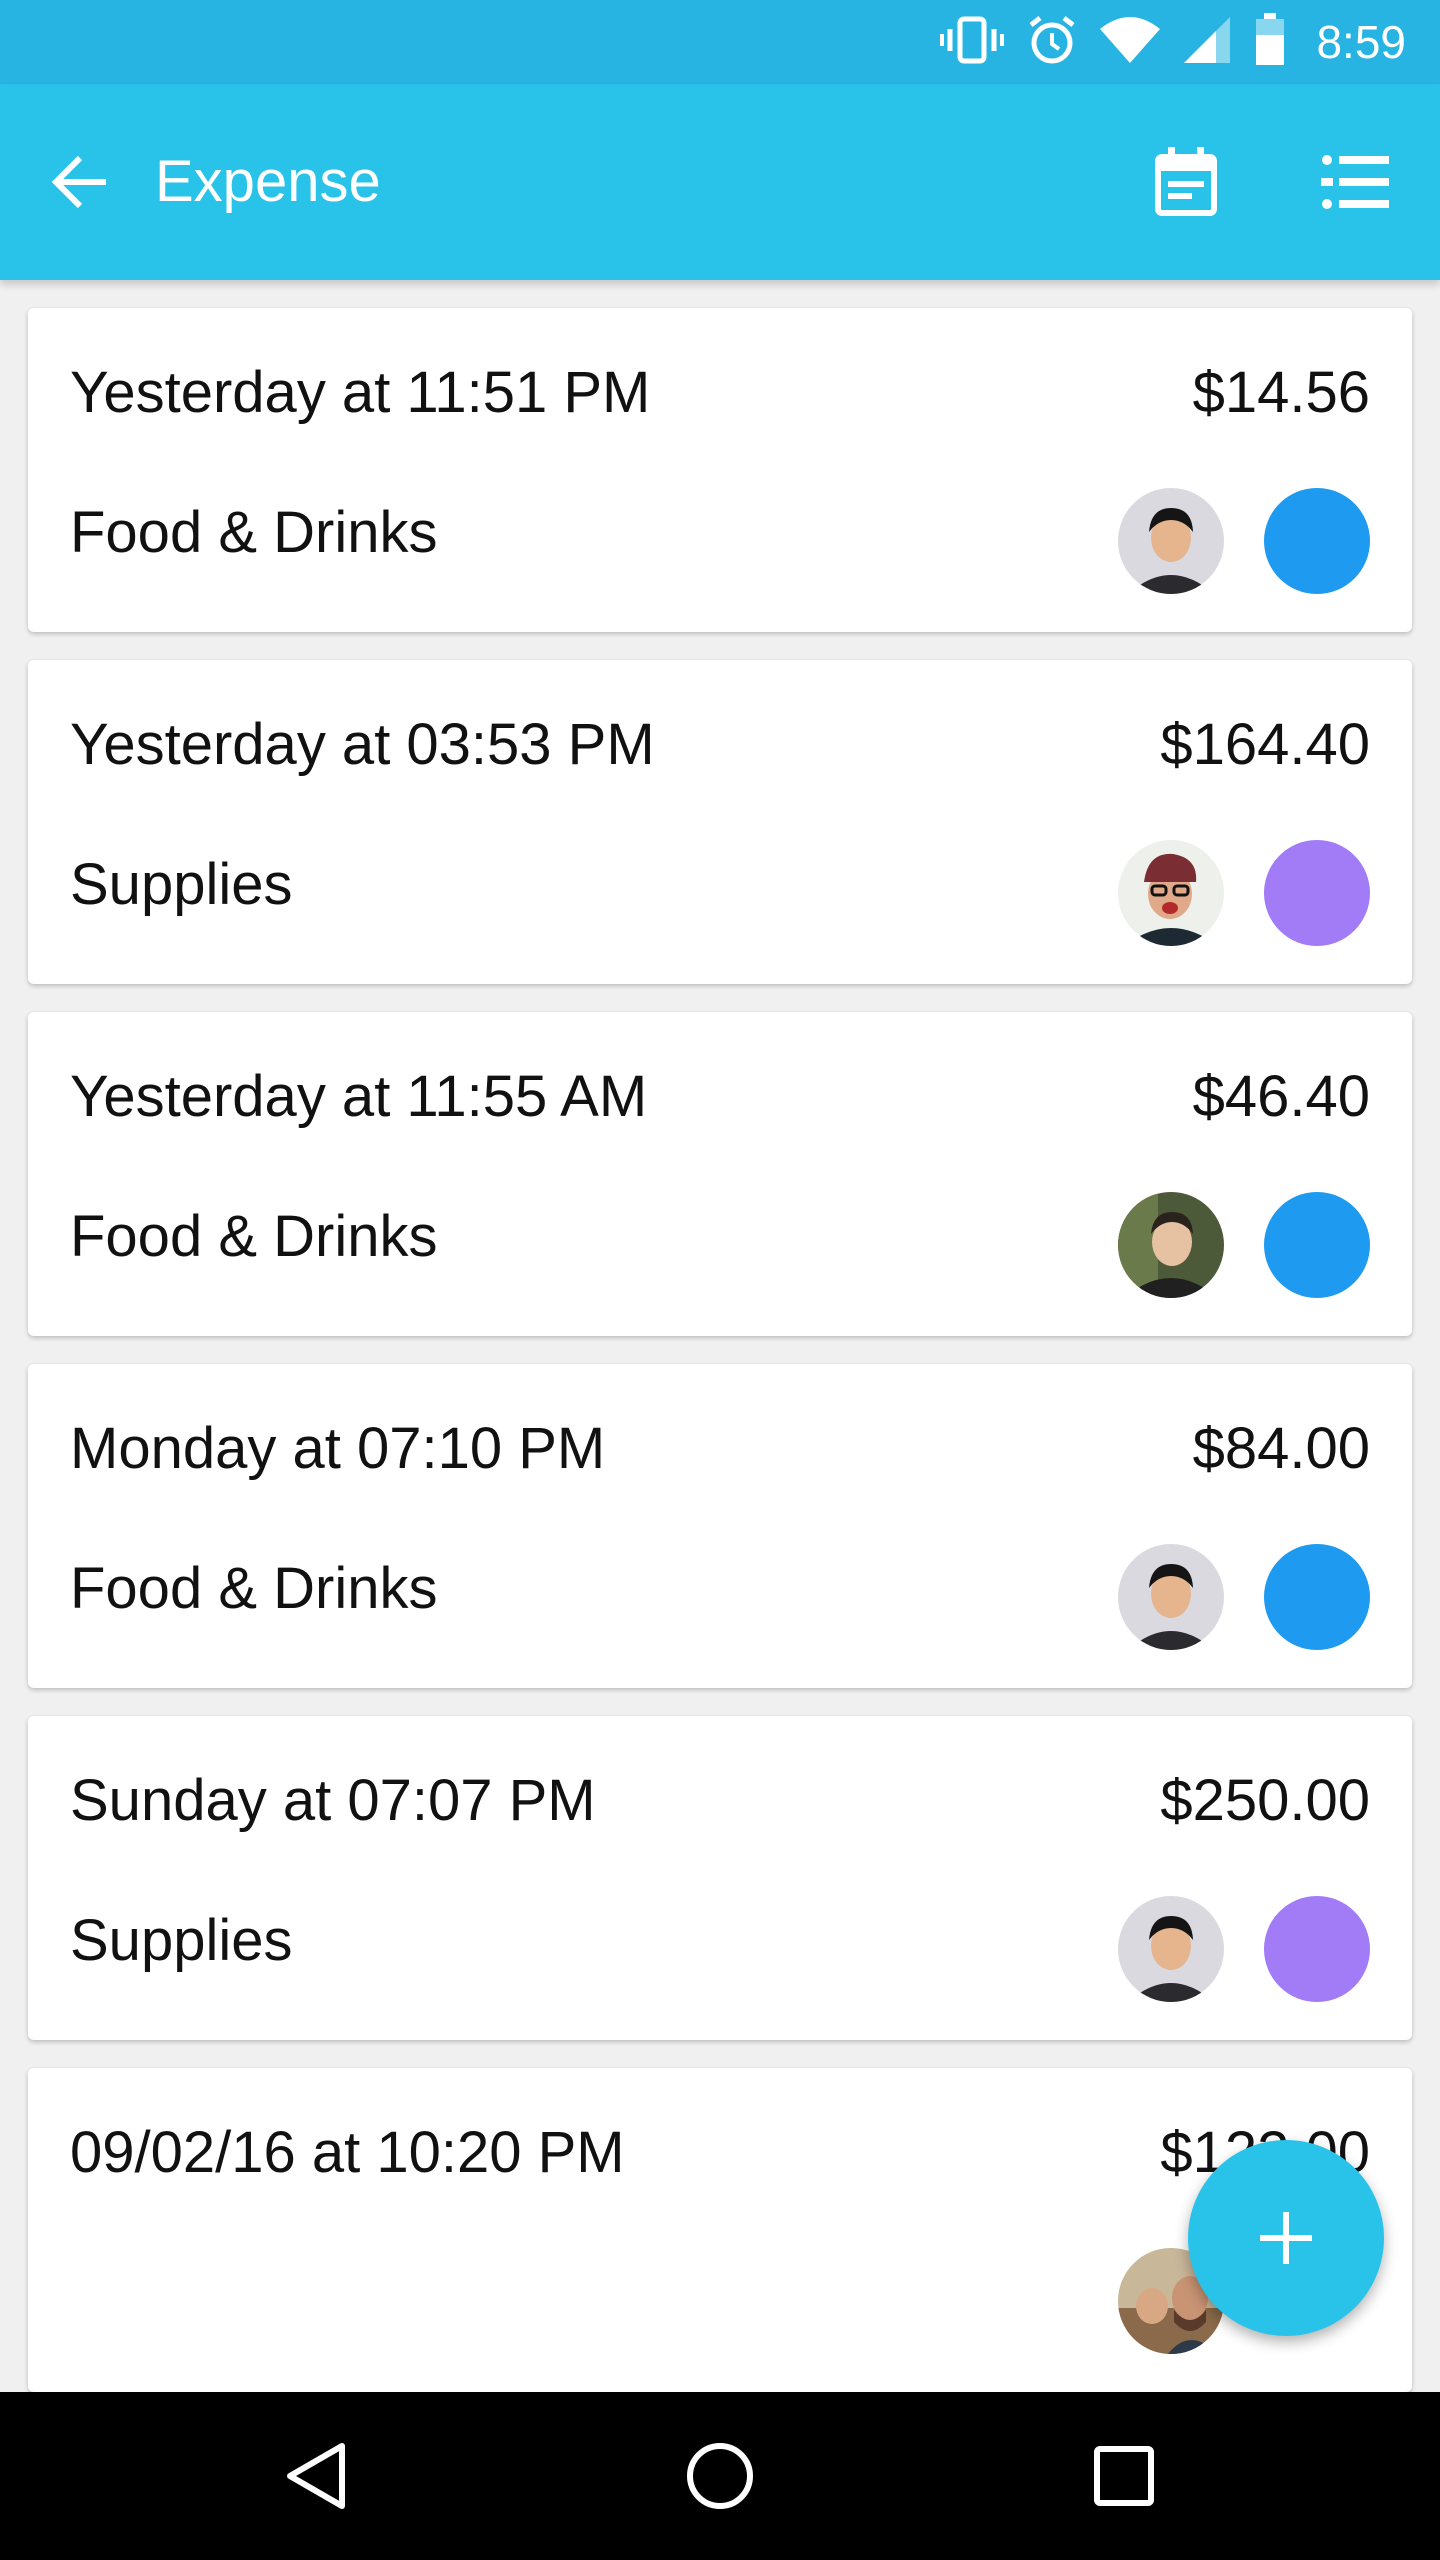 Image resolution: width=1440 pixels, height=2560 pixels. I want to click on page-title: Expense, so click(268, 181).